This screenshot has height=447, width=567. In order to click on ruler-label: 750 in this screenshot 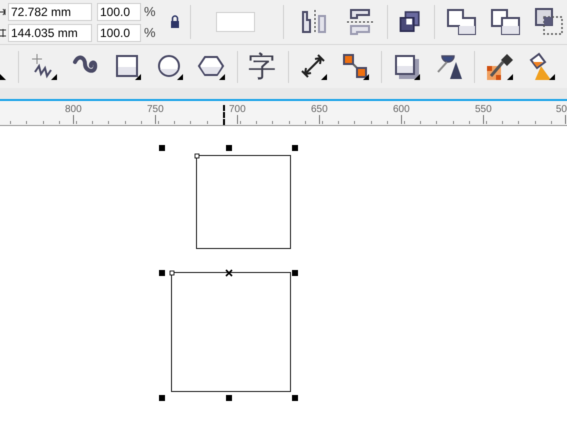, I will do `click(155, 109)`.